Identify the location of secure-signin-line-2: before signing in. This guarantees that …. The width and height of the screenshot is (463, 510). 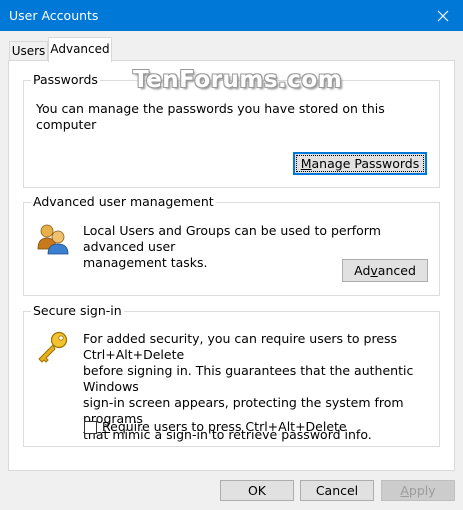
(248, 378).